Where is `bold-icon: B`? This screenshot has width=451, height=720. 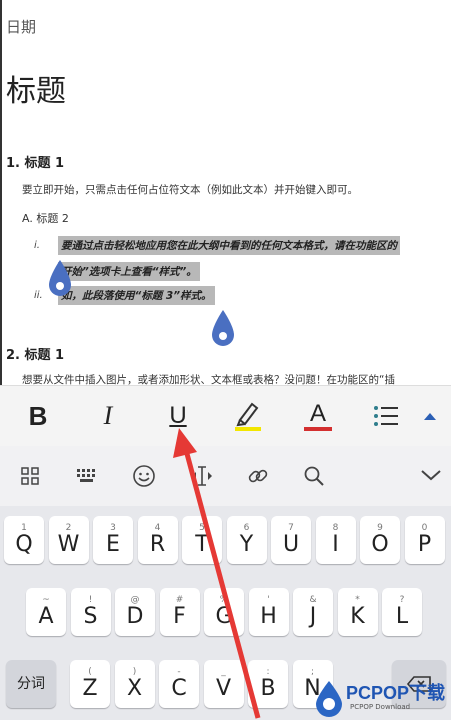
bold-icon: B is located at coordinates (38, 415).